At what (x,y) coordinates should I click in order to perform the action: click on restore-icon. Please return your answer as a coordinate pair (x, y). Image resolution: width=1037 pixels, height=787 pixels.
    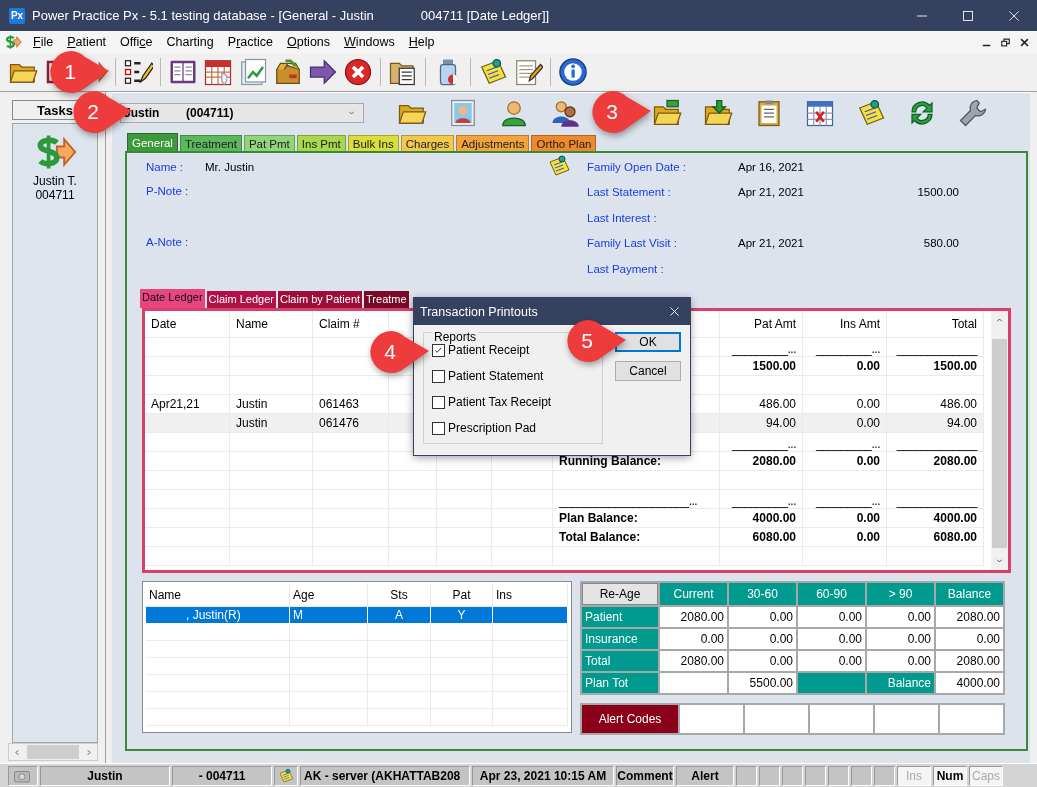
    Looking at the image, I should click on (1005, 42).